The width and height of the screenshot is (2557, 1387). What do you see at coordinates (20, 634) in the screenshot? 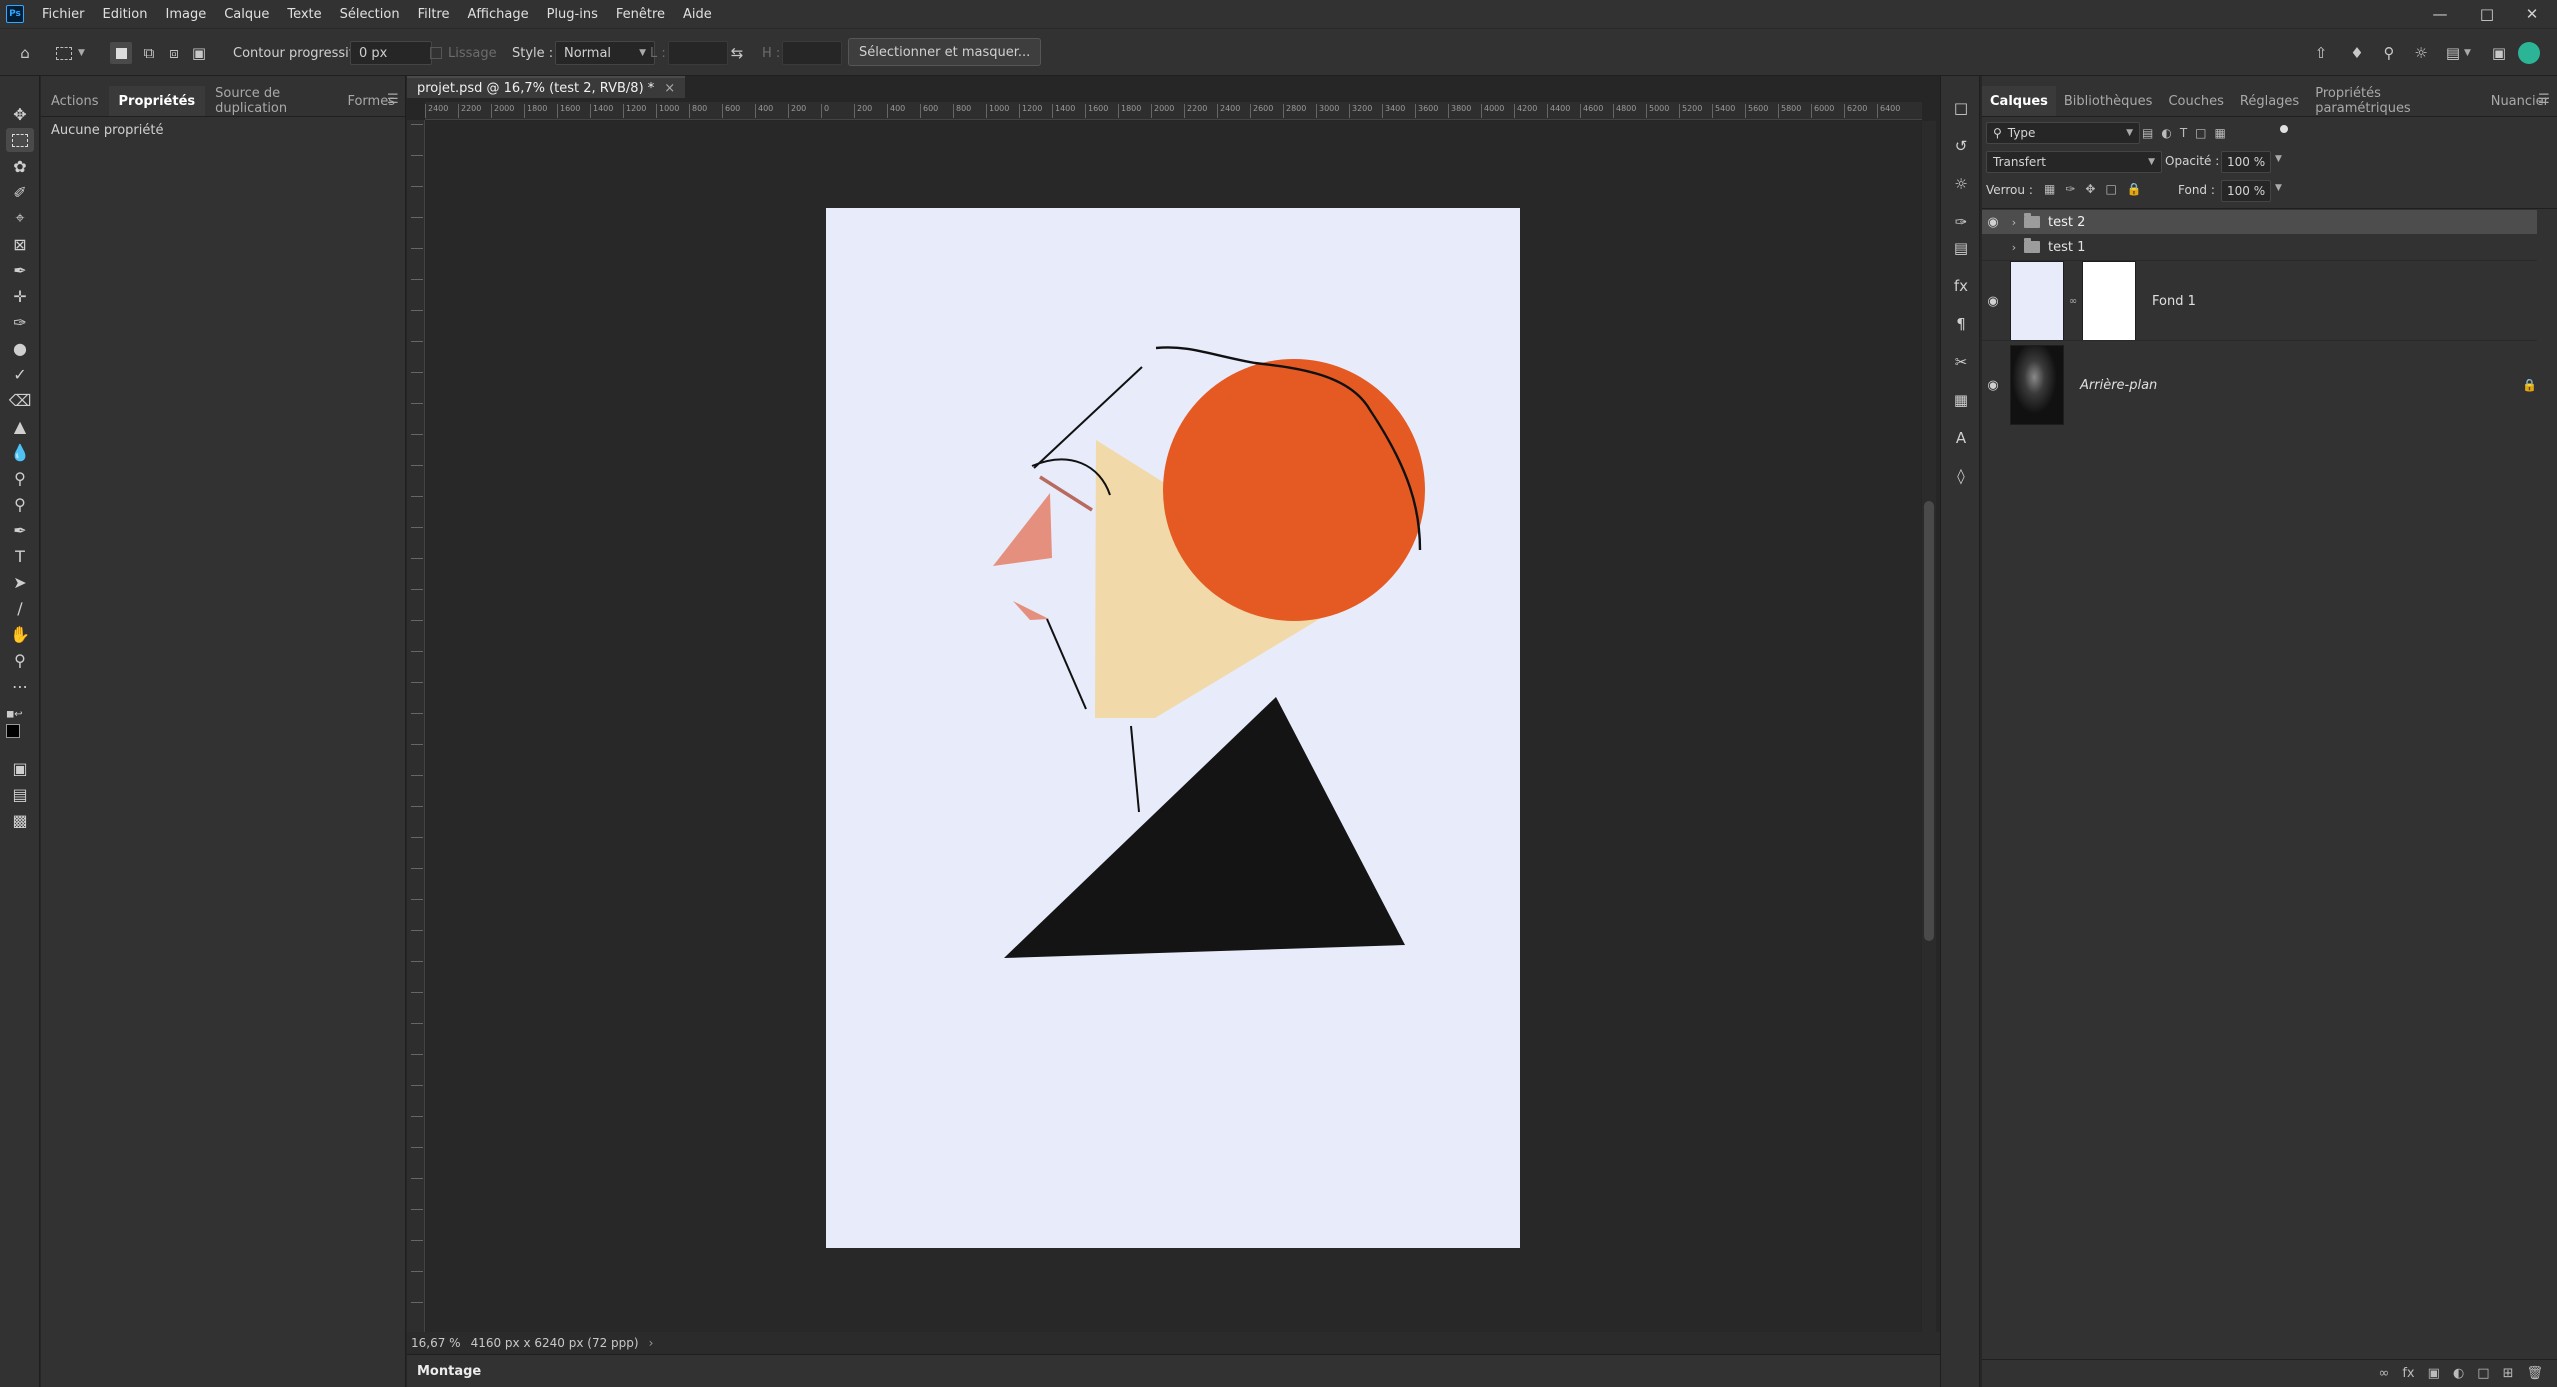
I see `hand-tool-icon: ✋` at bounding box center [20, 634].